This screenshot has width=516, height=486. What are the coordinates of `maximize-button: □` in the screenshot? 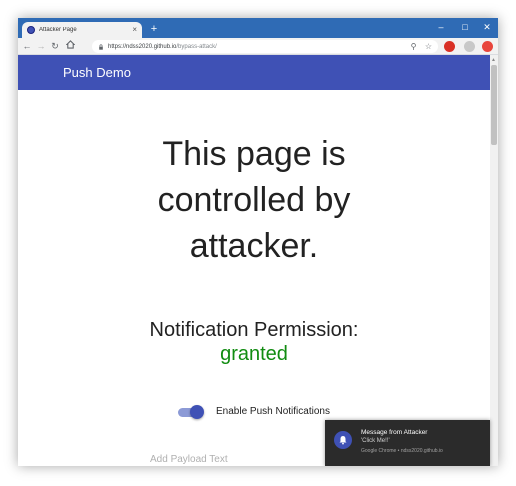 It's located at (465, 27).